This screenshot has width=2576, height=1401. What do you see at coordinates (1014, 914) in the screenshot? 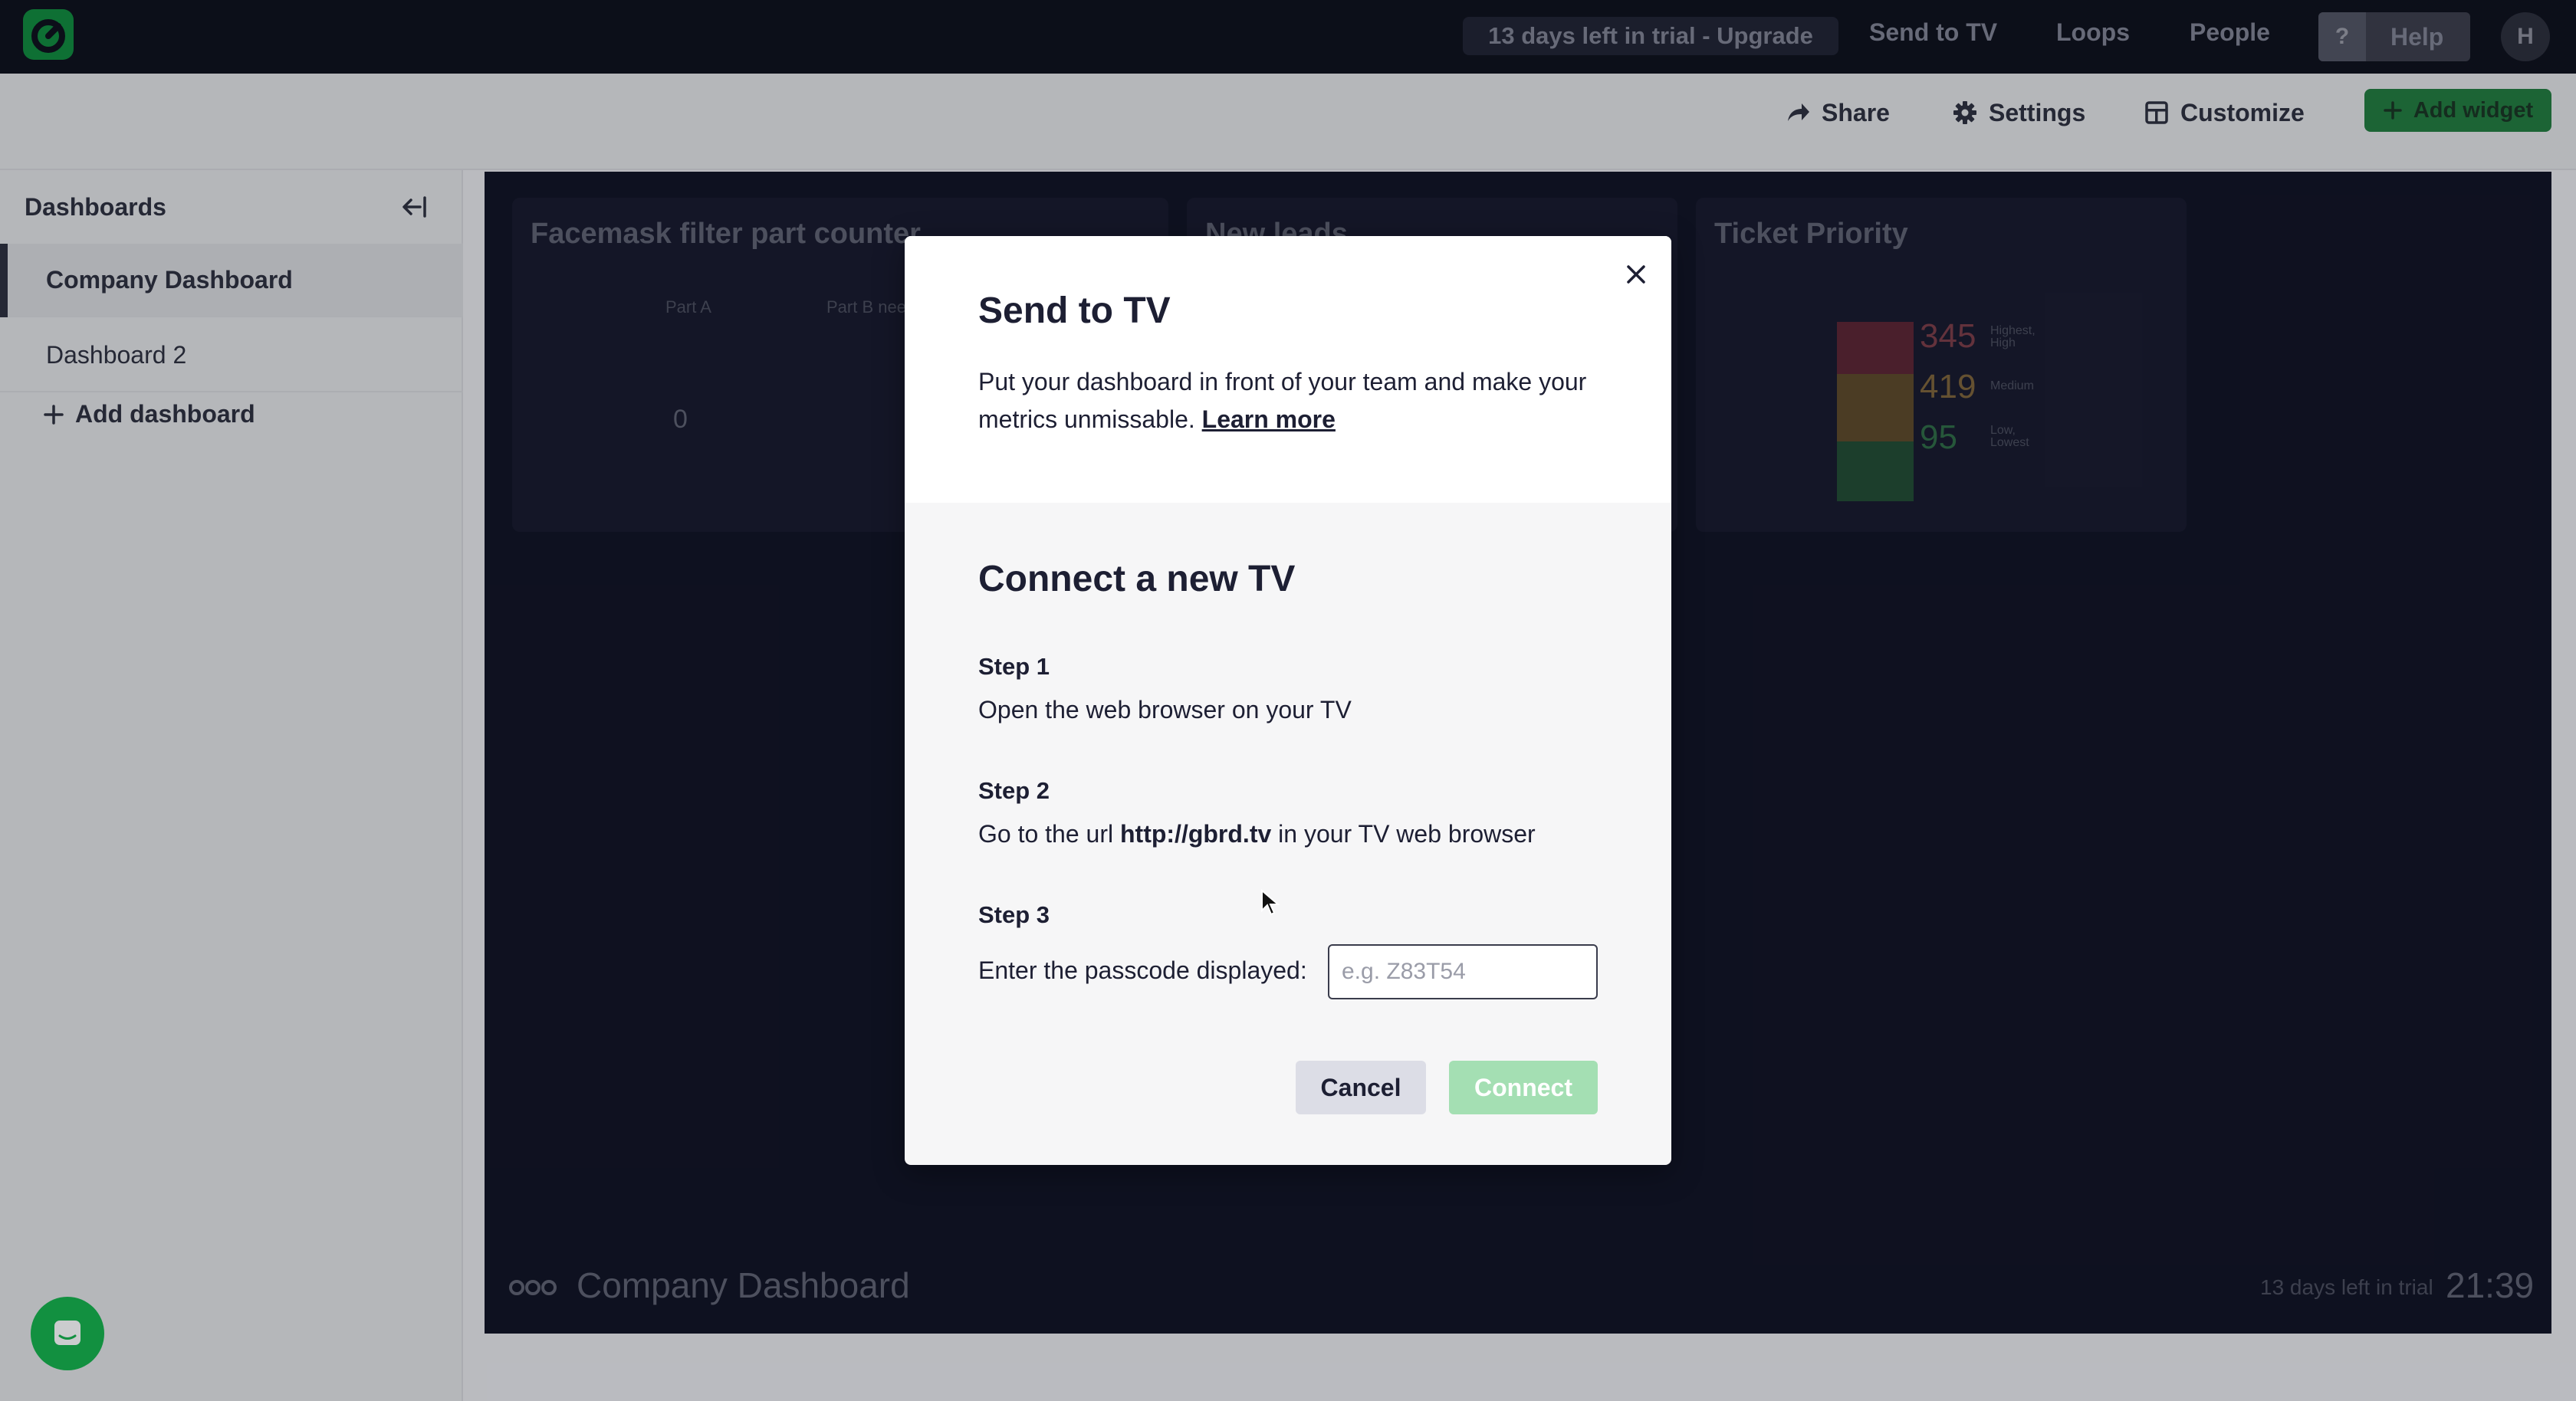
I see `step-3-label: Step 3` at bounding box center [1014, 914].